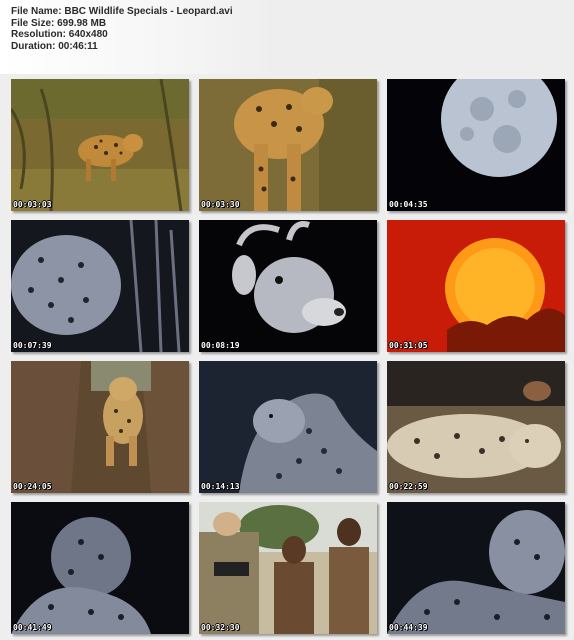  I want to click on timestamp-label: 00:32:30, so click(220, 627).